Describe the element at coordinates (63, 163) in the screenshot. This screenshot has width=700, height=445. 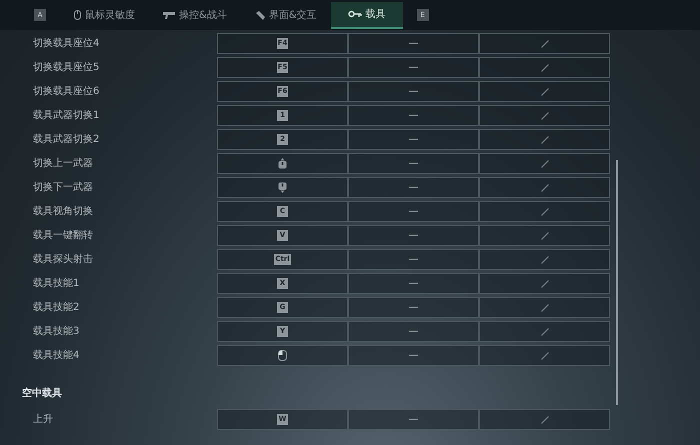
I see `binding-label: 切换上一武器` at that location.